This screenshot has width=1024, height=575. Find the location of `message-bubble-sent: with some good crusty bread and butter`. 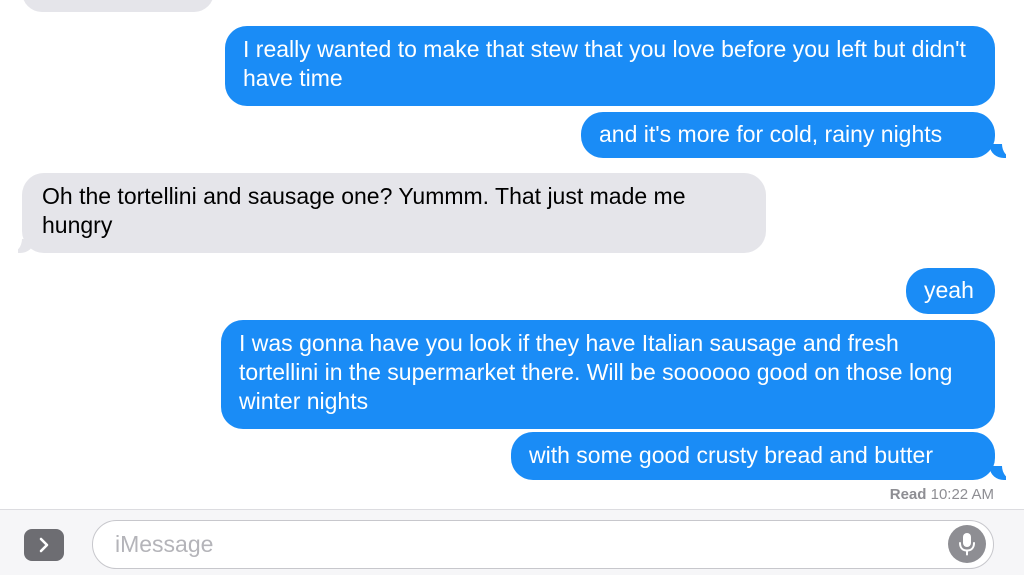

message-bubble-sent: with some good crusty bread and butter is located at coordinates (753, 456).